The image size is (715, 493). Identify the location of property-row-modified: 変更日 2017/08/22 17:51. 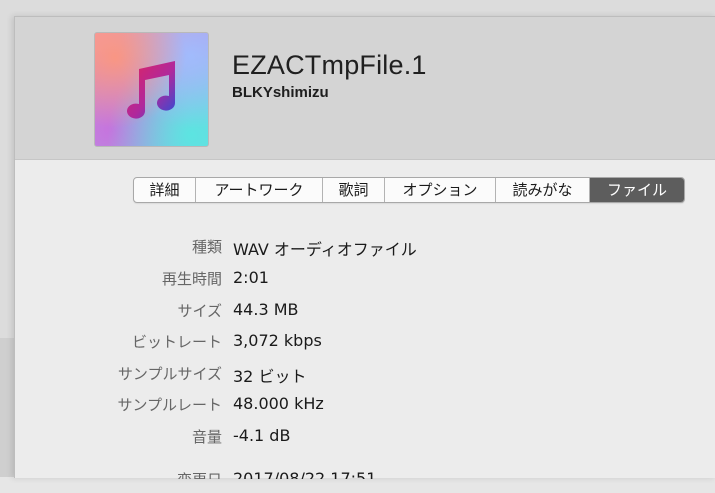
(365, 479).